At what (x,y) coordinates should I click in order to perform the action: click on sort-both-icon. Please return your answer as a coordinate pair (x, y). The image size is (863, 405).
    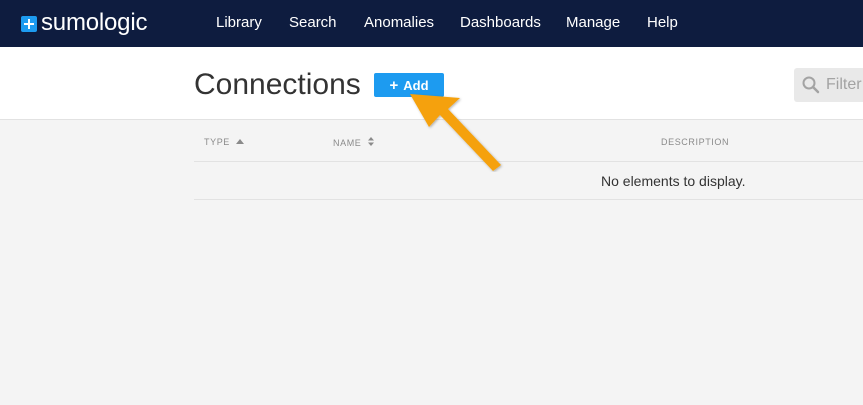
    Looking at the image, I should click on (370, 141).